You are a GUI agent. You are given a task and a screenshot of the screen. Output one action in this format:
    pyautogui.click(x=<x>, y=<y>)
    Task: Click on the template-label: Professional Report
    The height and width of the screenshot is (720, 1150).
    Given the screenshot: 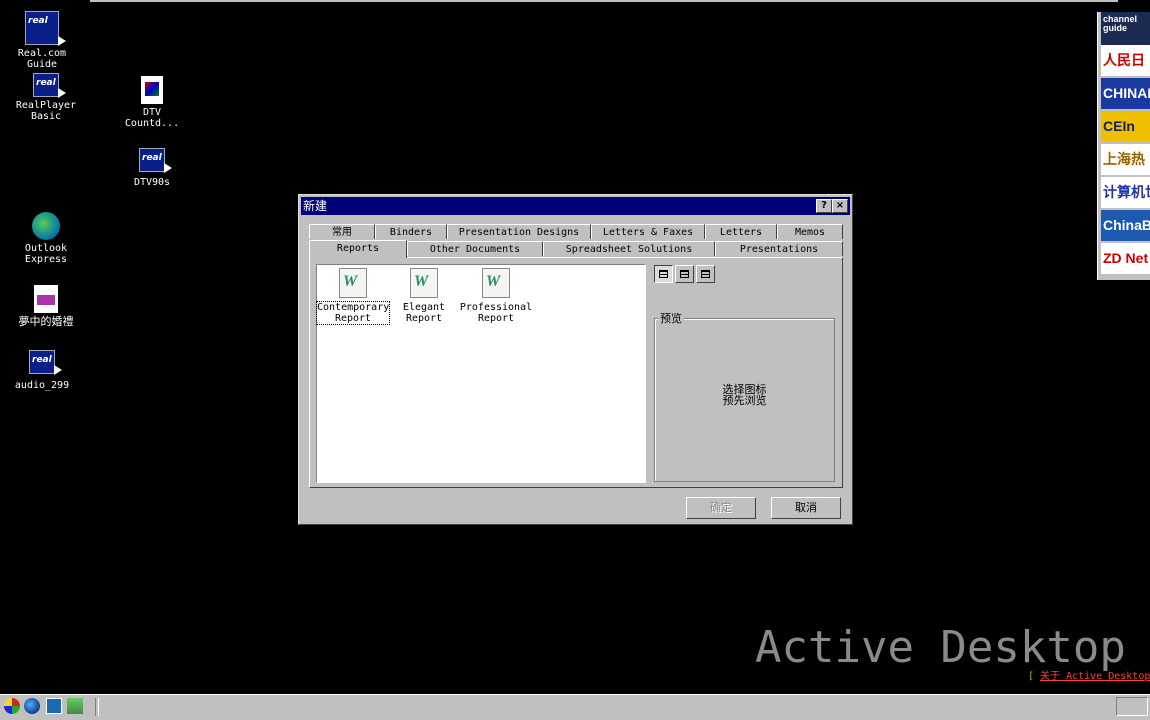 What is the action you would take?
    pyautogui.click(x=496, y=313)
    